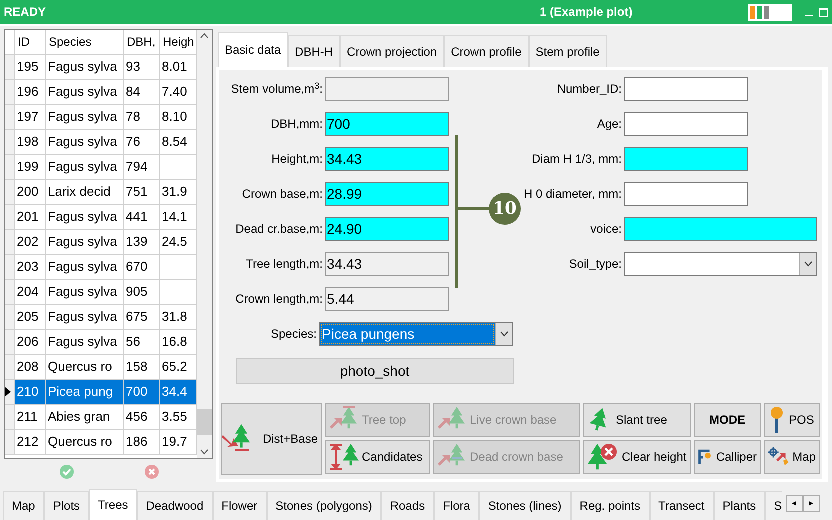 The height and width of the screenshot is (520, 832). What do you see at coordinates (175, 392) in the screenshot?
I see `table-cell-text: 34.4` at bounding box center [175, 392].